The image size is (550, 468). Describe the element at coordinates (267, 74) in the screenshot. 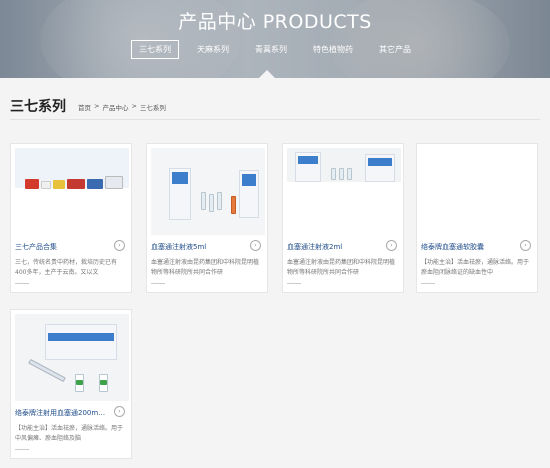

I see `active-tab-indicator` at that location.